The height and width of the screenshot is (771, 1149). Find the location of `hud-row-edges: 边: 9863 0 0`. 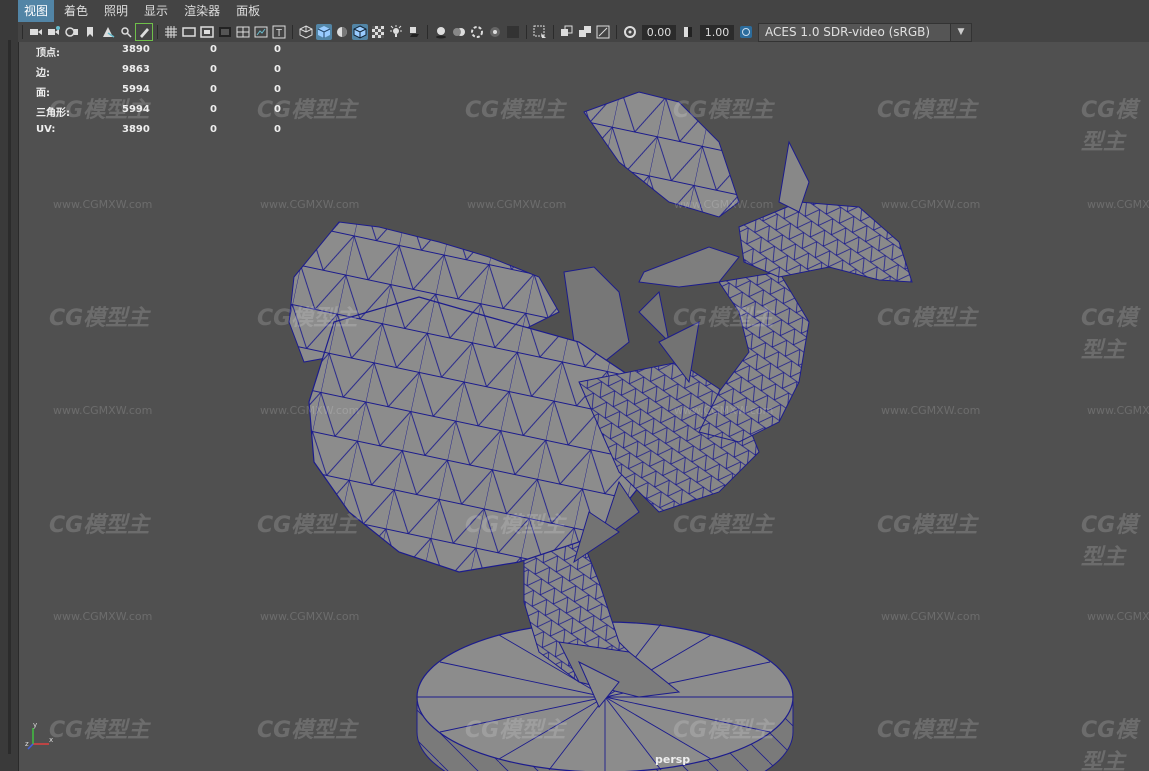

hud-row-edges: 边: 9863 0 0 is located at coordinates (175, 74).